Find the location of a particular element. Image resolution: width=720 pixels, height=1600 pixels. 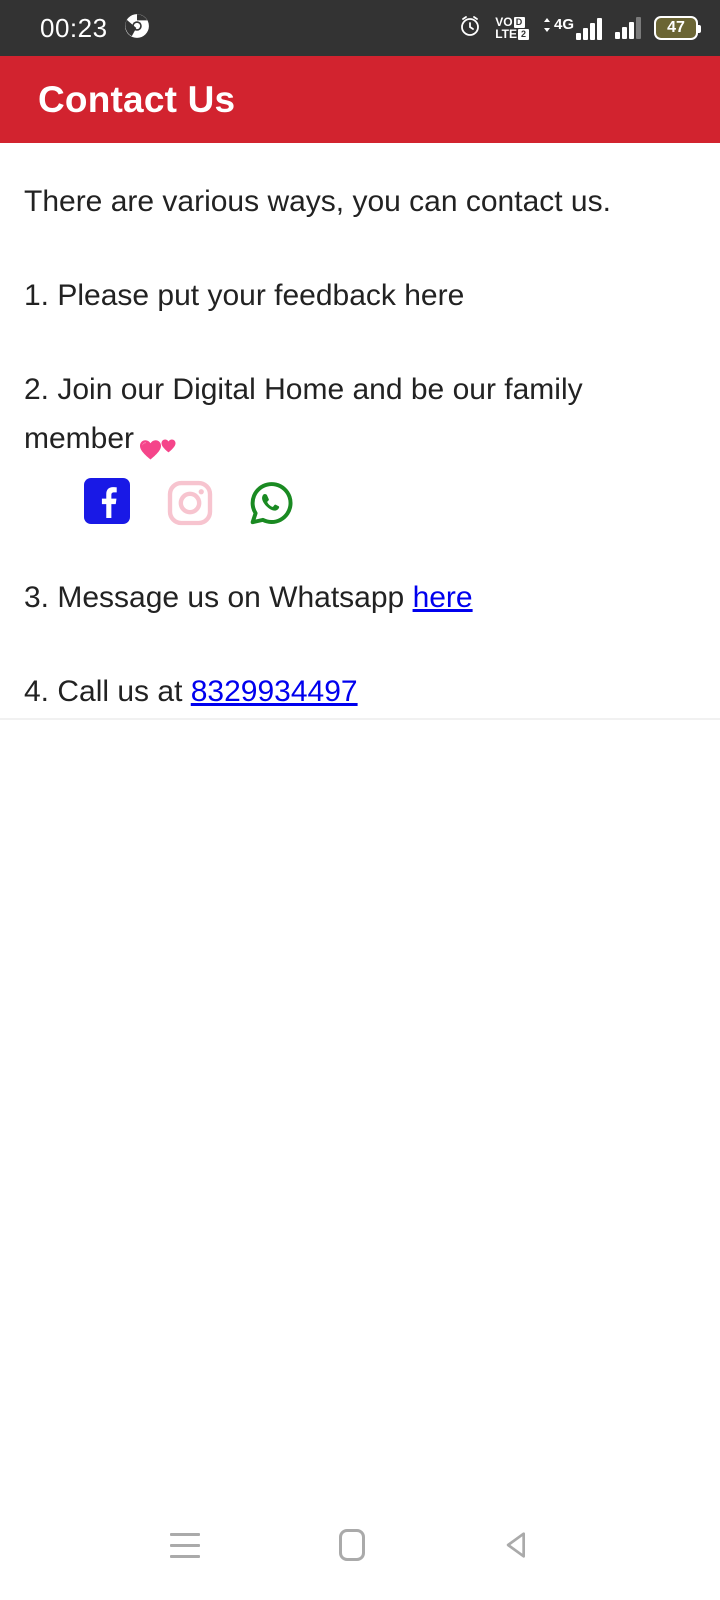

status-bar-left: 00:23 is located at coordinates (95, 28).